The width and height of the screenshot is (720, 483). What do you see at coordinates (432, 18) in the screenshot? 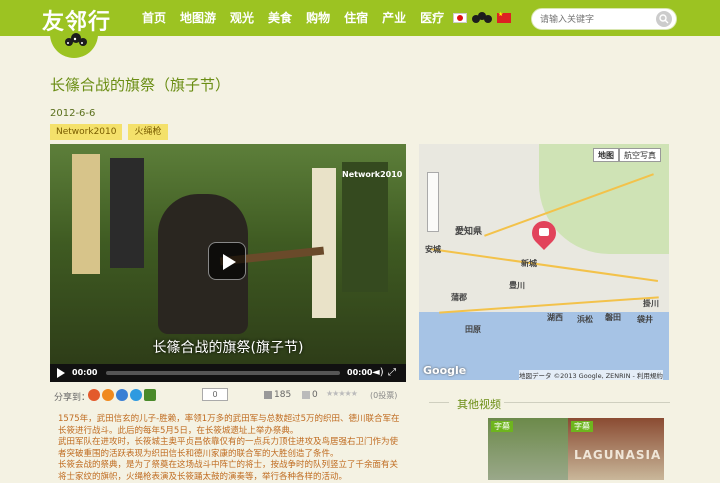
I see `nav-medical: 医疗` at bounding box center [432, 18].